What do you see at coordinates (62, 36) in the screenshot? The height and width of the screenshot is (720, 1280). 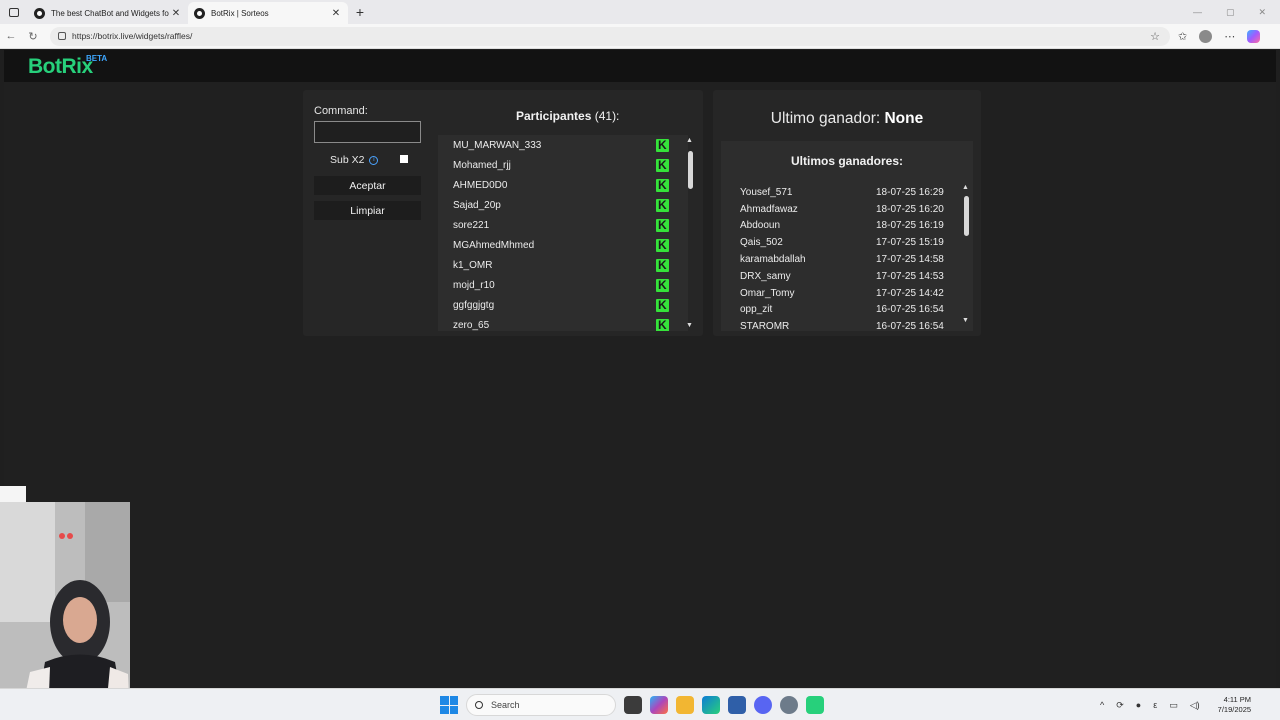 I see `site-info-icon` at bounding box center [62, 36].